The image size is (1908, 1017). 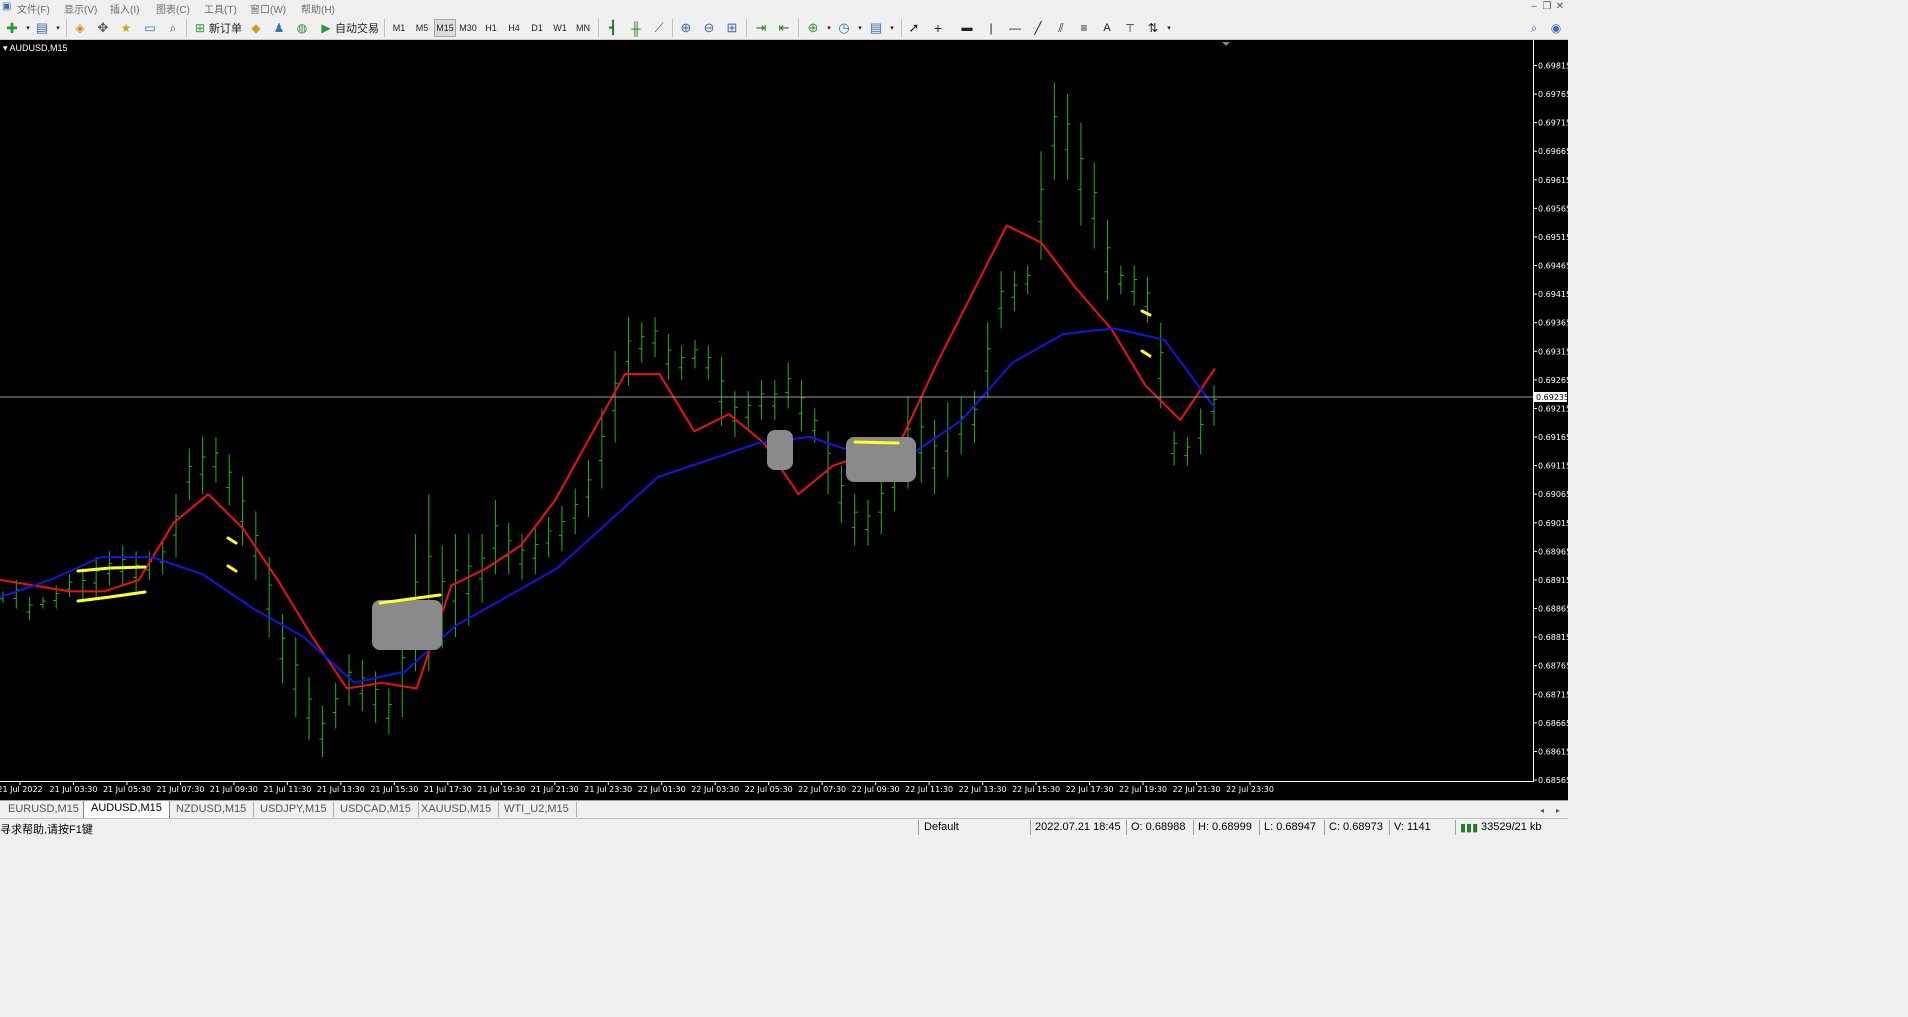 I want to click on terminal-icon: ▭, so click(x=150, y=28).